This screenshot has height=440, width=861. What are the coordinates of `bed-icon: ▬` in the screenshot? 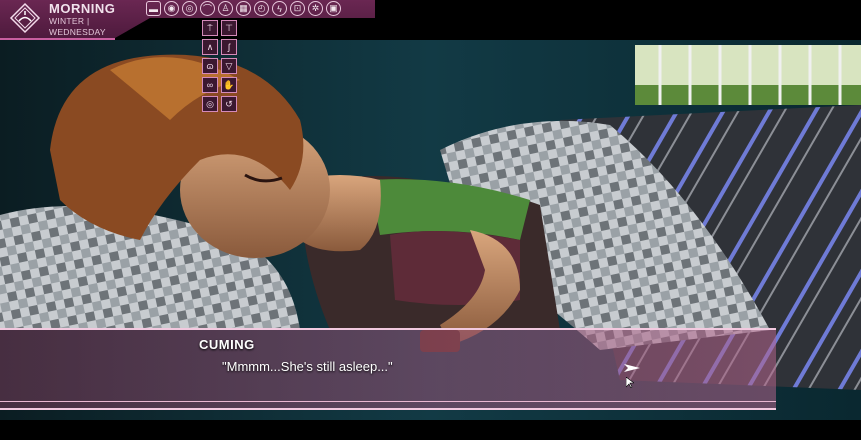 It's located at (153, 8).